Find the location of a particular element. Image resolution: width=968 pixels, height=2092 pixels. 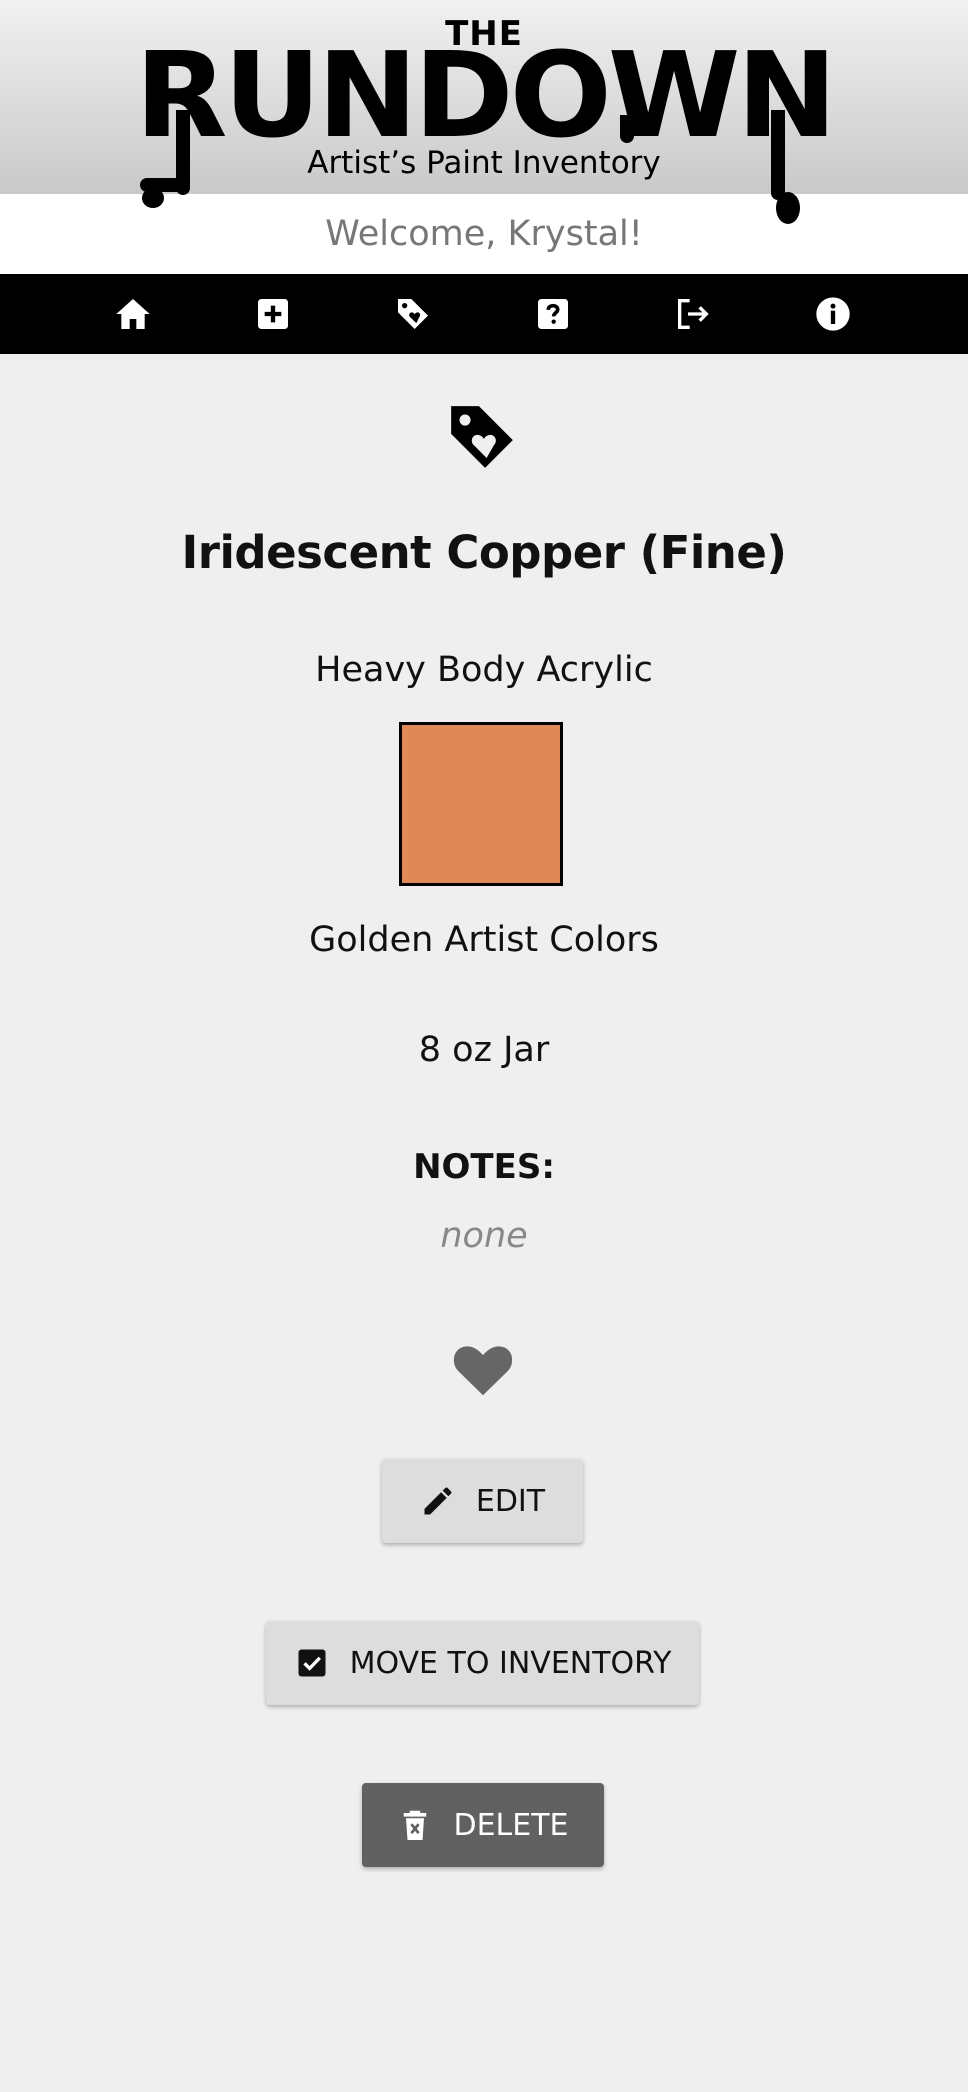

app-logo: THE RUNDOWN Artist’s Paint Inventory is located at coordinates (484, 115).